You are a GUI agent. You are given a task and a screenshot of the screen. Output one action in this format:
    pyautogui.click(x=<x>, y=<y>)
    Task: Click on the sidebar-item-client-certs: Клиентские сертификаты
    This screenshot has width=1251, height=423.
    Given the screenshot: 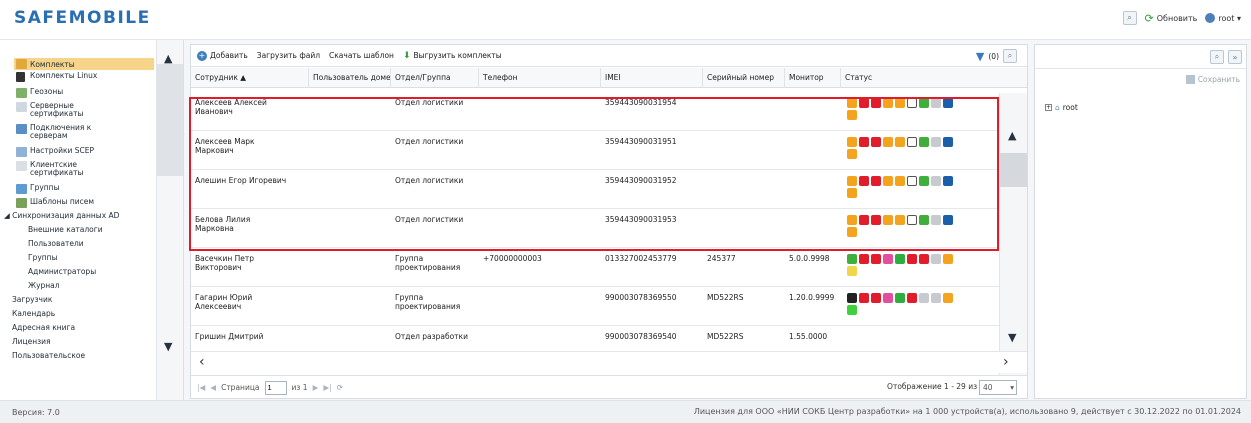 What is the action you would take?
    pyautogui.click(x=49, y=171)
    